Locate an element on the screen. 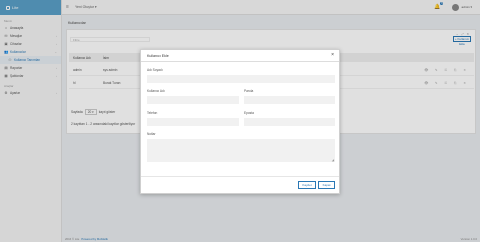 The width and height of the screenshot is (480, 242). modal-title: Kullanıcı Ekle is located at coordinates (158, 55).